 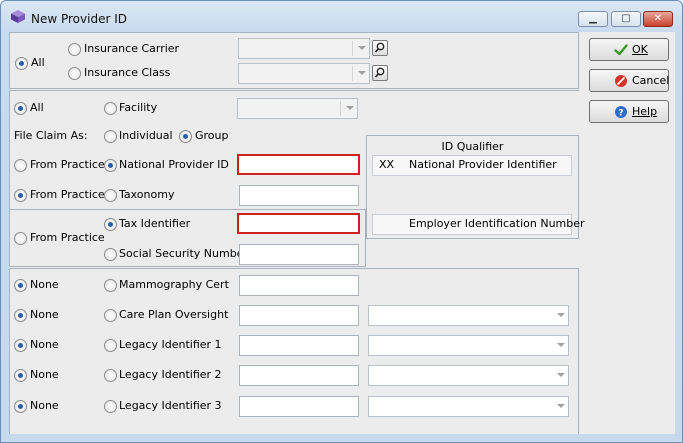 What do you see at coordinates (110, 406) in the screenshot?
I see `legacy-3-radio` at bounding box center [110, 406].